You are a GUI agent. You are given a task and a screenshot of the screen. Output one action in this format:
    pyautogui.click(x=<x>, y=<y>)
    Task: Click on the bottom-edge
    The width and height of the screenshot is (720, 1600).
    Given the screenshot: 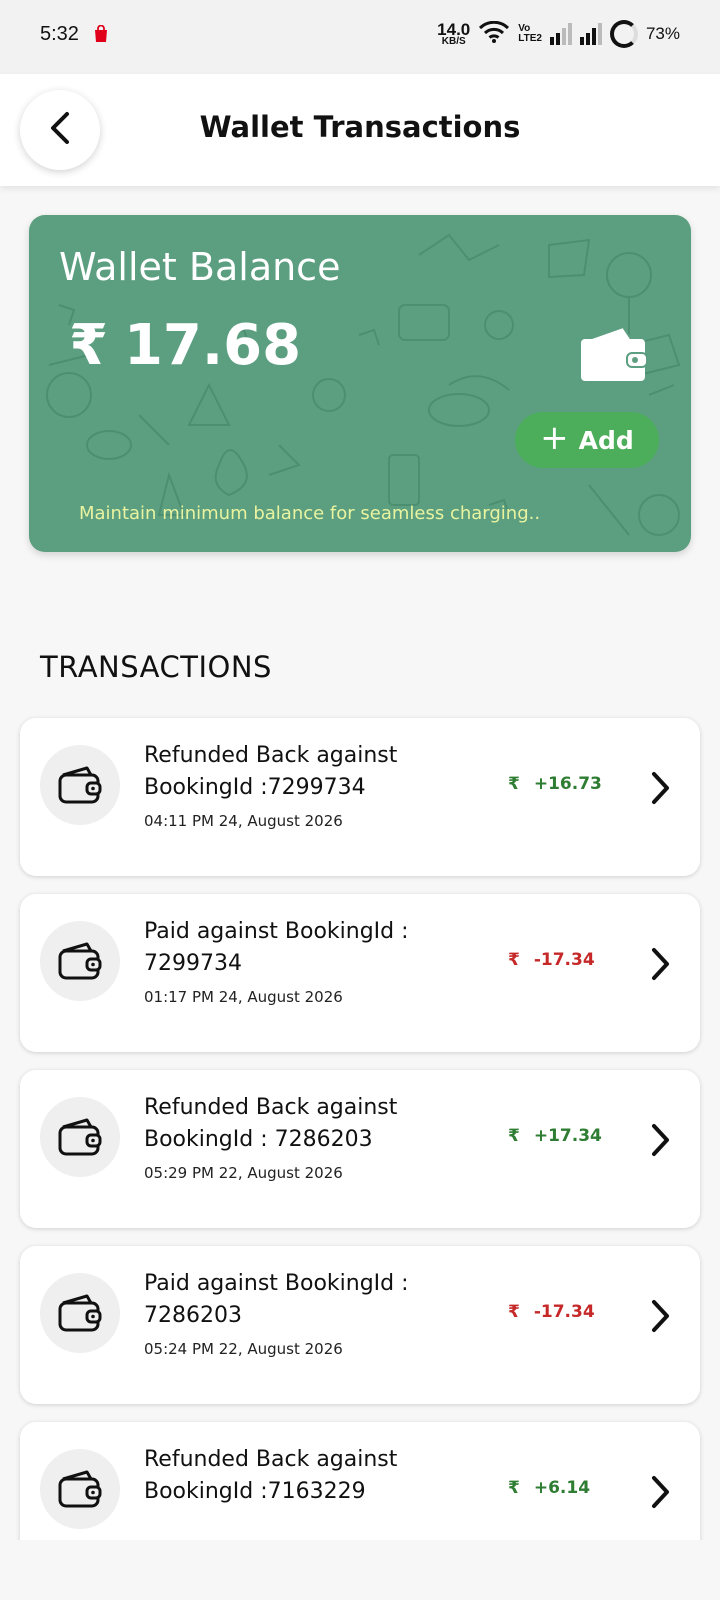 What is the action you would take?
    pyautogui.click(x=360, y=1570)
    